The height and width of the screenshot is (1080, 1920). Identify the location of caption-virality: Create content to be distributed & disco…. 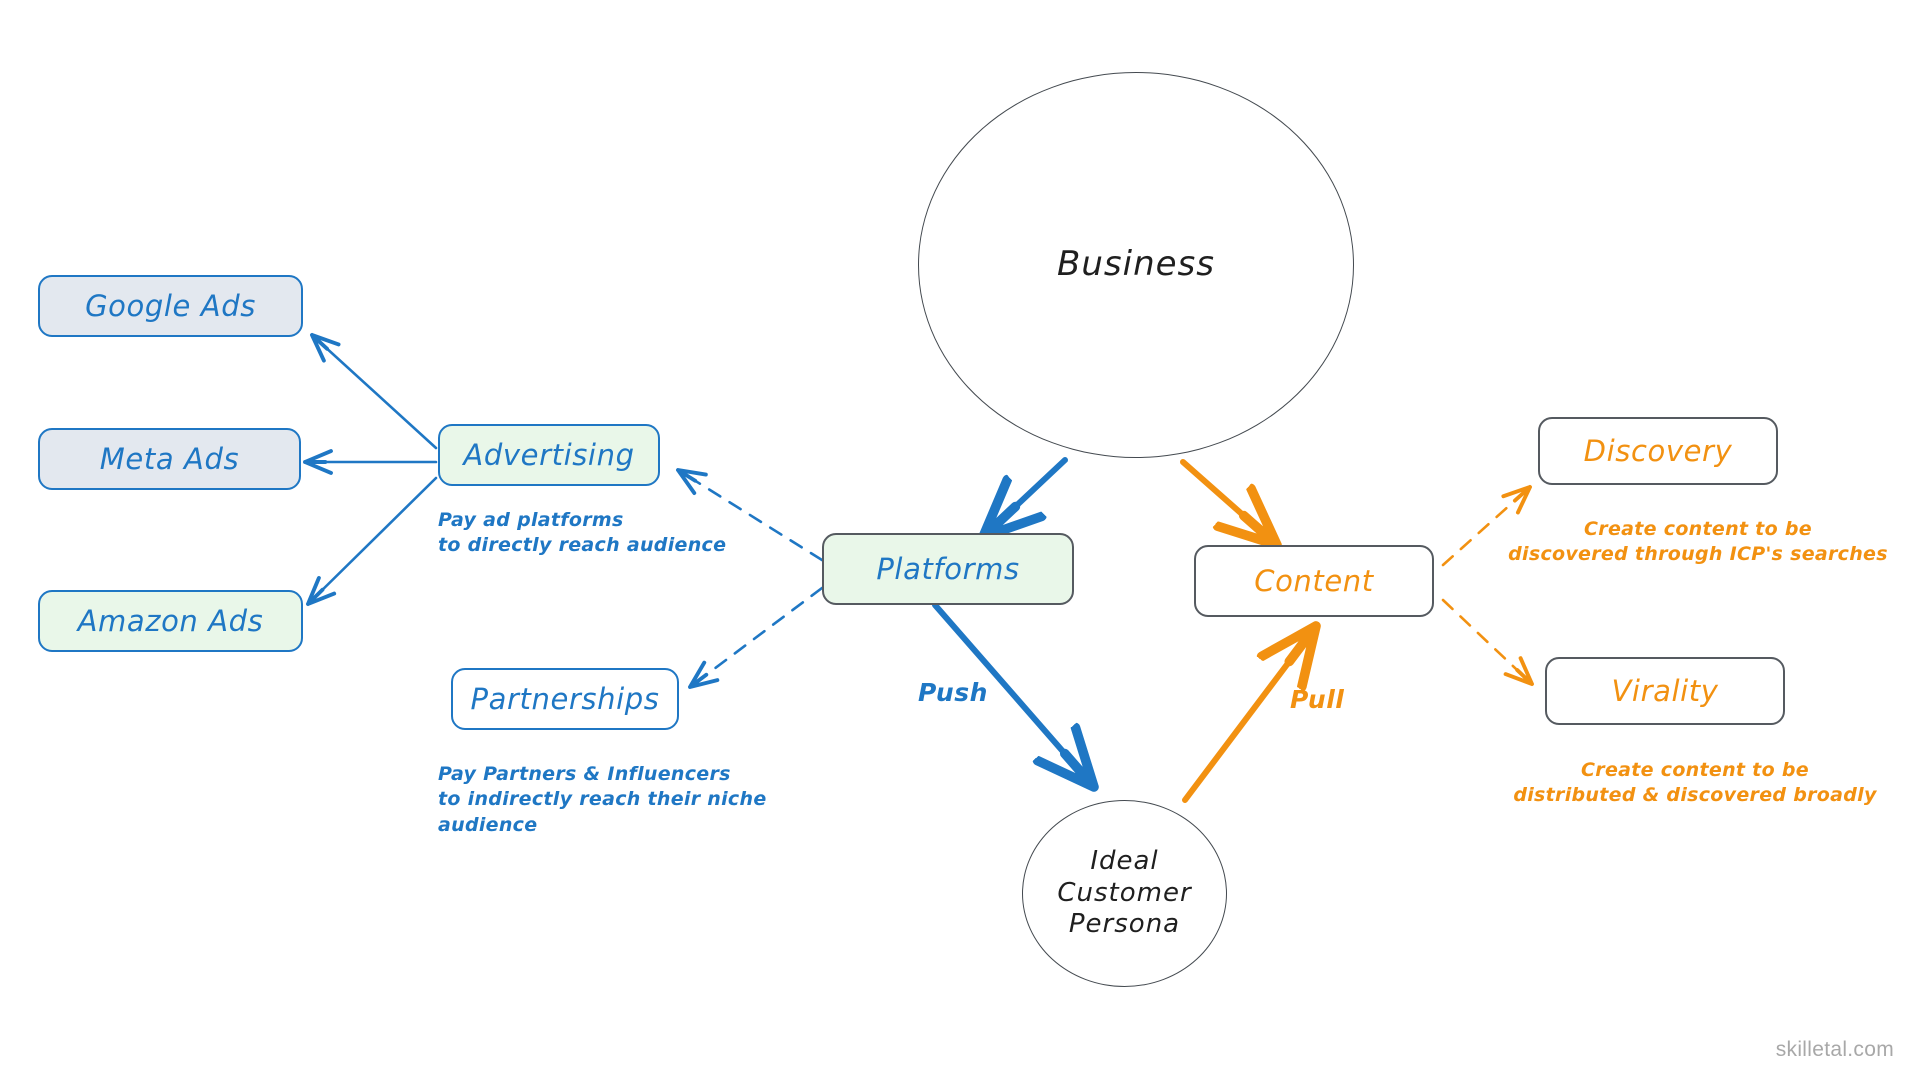
(1695, 783).